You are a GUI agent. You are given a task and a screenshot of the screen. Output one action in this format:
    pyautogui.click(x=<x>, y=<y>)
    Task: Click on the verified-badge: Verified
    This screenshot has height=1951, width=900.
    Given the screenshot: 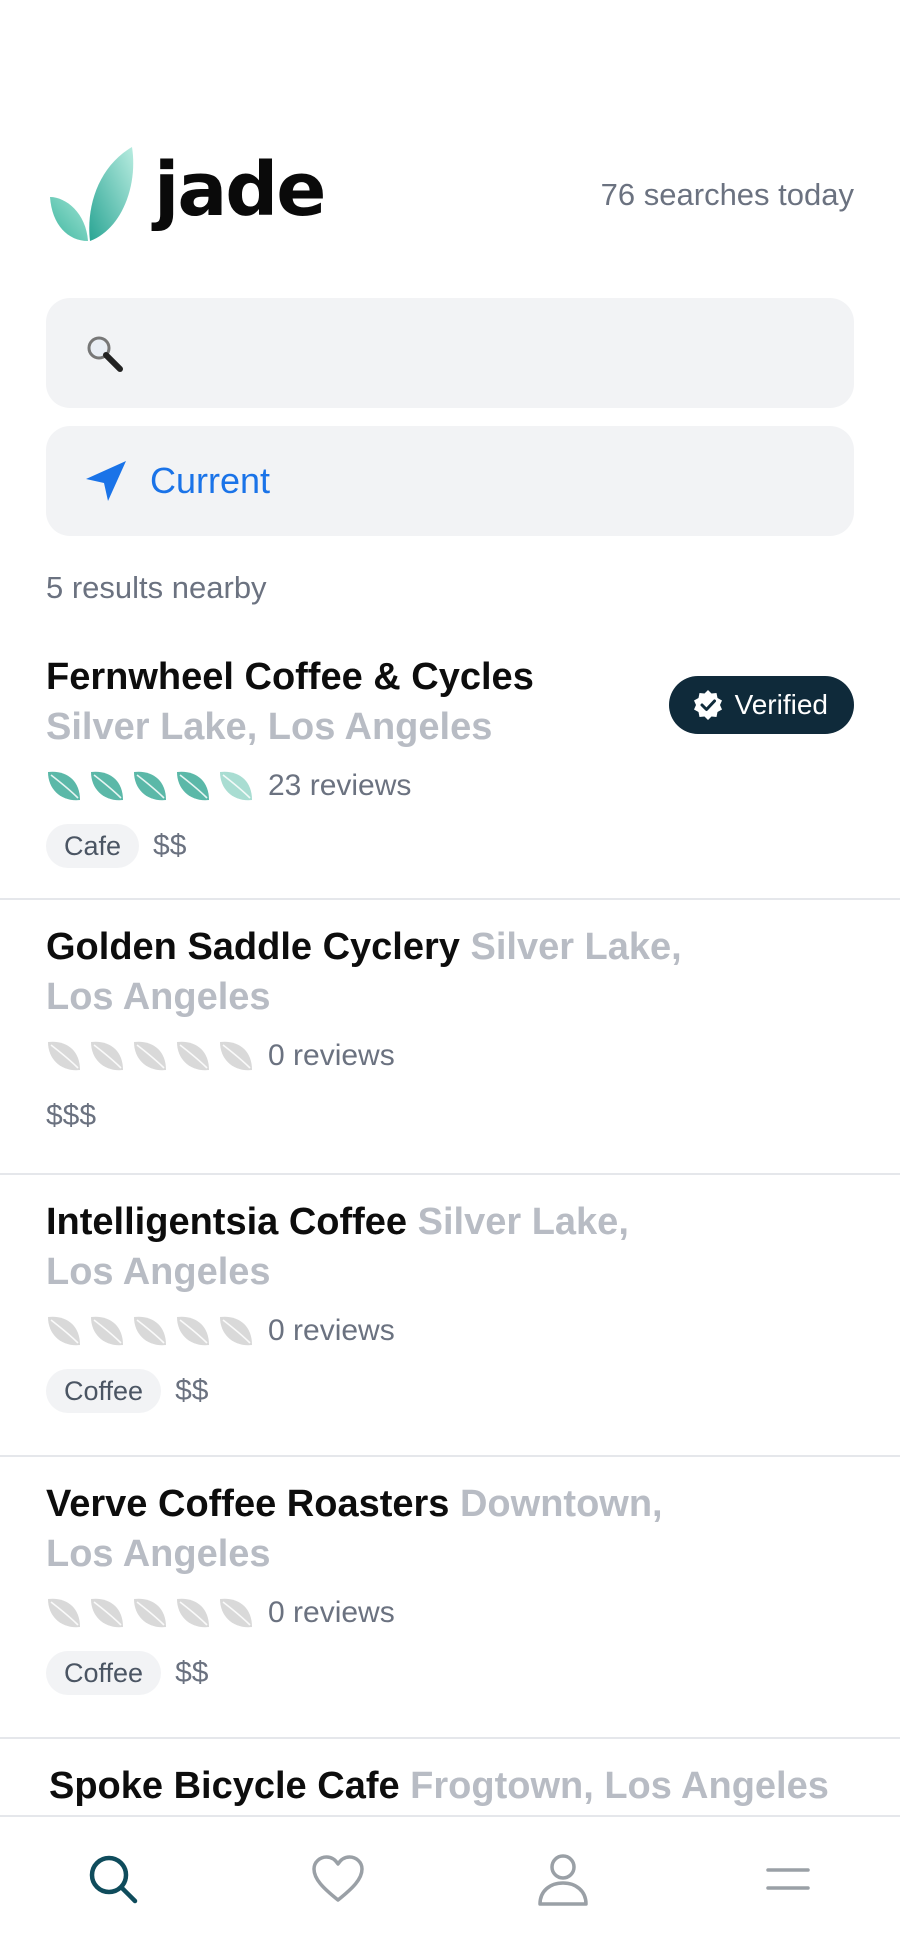 What is the action you would take?
    pyautogui.click(x=761, y=705)
    